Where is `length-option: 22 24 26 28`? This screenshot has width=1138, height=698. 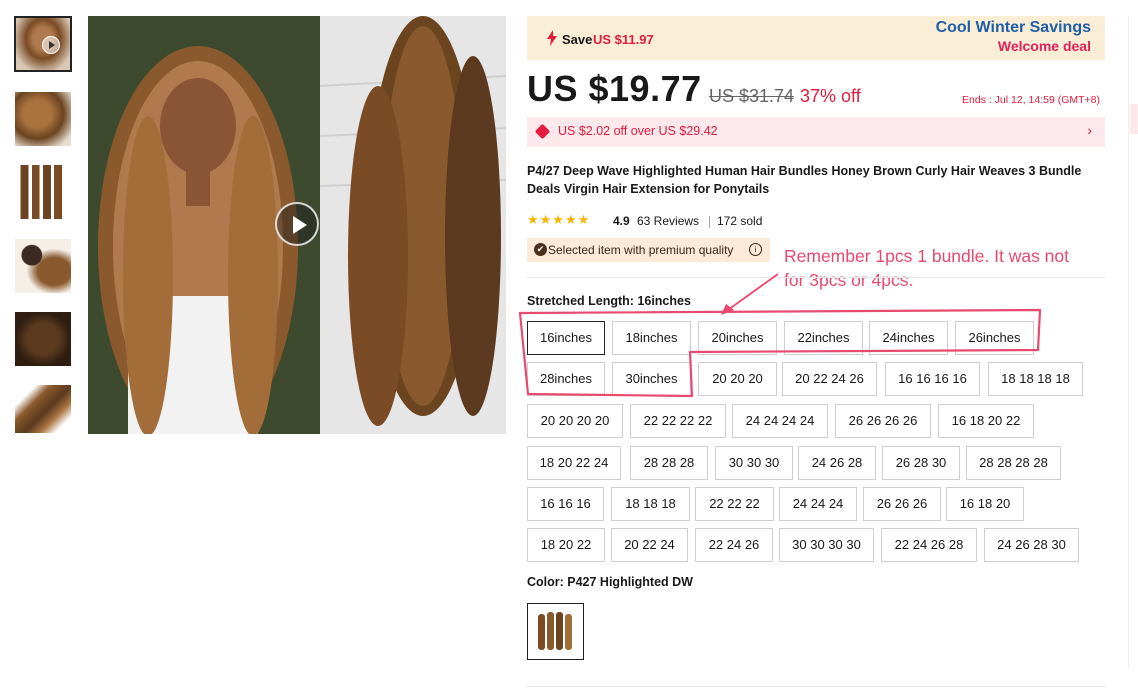 length-option: 22 24 26 28 is located at coordinates (929, 545).